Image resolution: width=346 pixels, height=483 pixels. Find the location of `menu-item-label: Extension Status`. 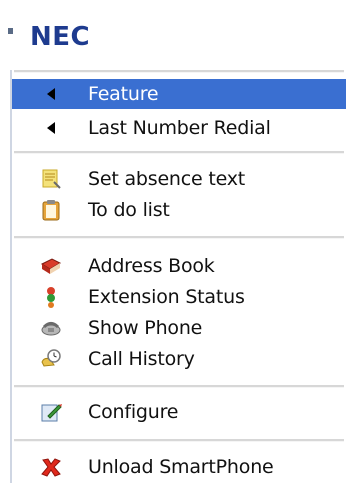

menu-item-label: Extension Status is located at coordinates (166, 297).